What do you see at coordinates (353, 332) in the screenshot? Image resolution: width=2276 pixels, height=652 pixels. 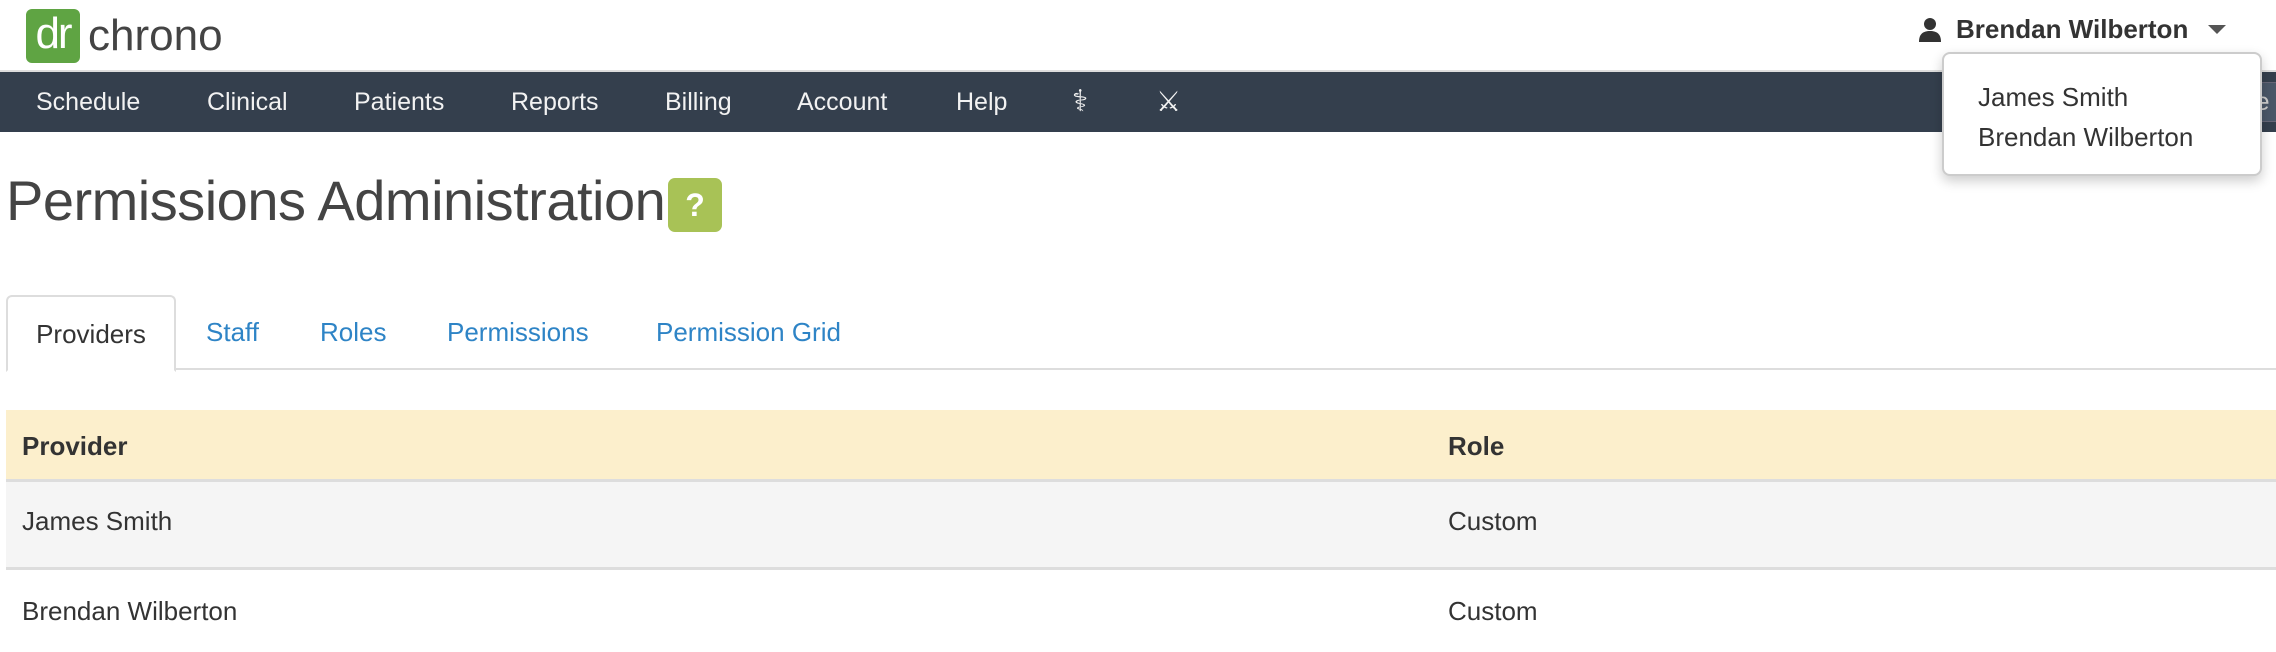 I see `tab-roles: Roles` at bounding box center [353, 332].